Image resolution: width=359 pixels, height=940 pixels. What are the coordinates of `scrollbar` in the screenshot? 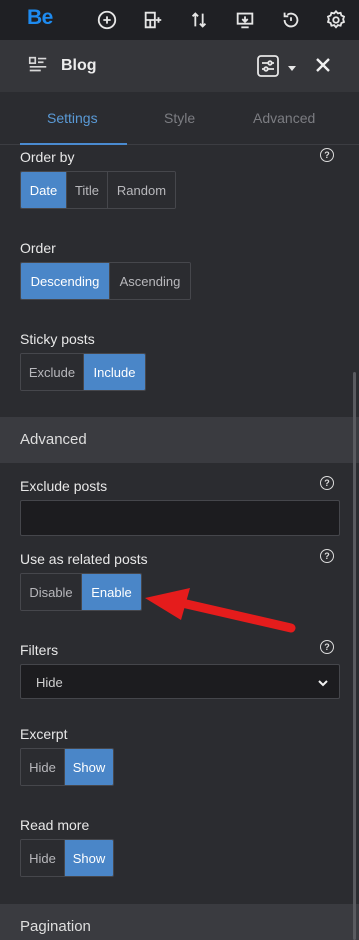 It's located at (354, 656).